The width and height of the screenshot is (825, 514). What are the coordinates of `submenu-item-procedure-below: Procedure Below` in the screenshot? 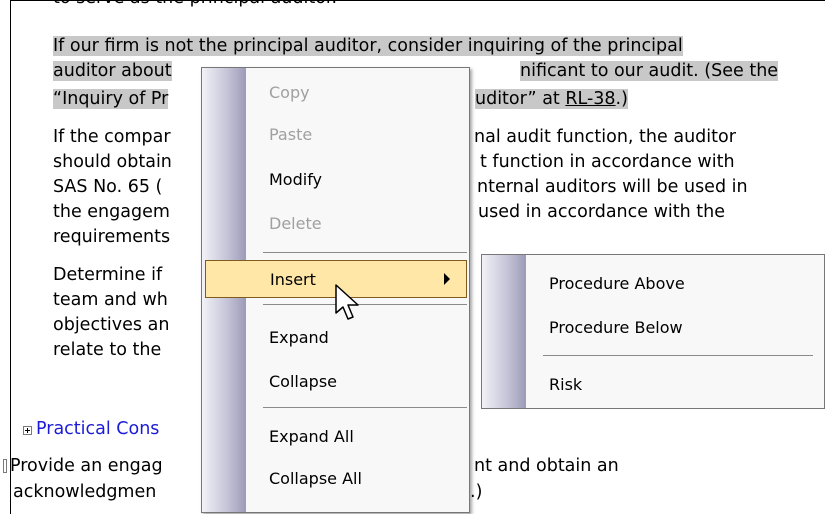 It's located at (673, 328).